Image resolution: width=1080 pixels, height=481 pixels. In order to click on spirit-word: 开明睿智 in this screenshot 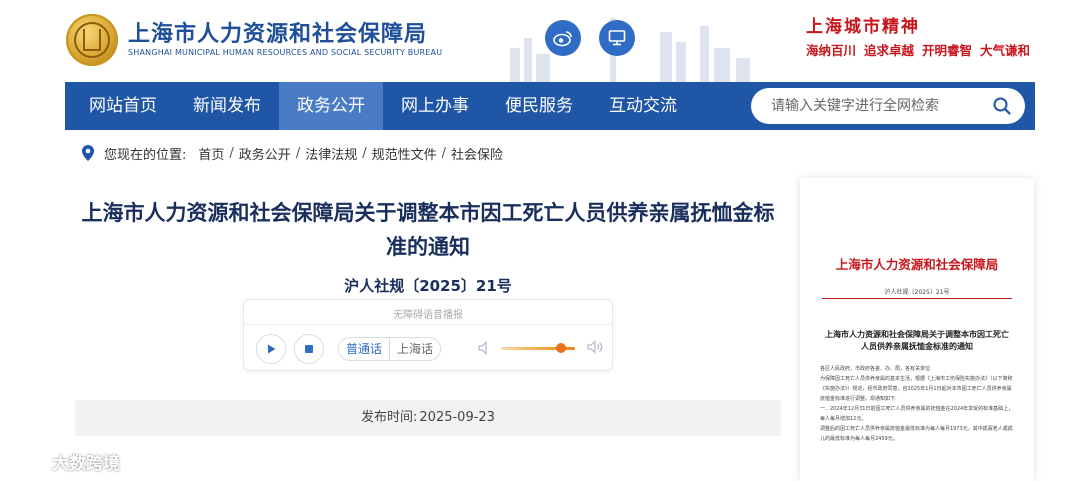, I will do `click(947, 50)`.